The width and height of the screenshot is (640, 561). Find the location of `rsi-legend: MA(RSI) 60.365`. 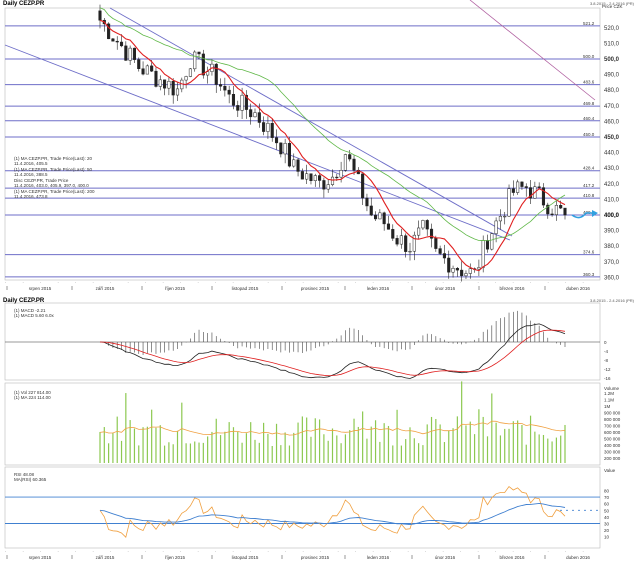

rsi-legend: MA(RSI) 60.365 is located at coordinates (30, 479).